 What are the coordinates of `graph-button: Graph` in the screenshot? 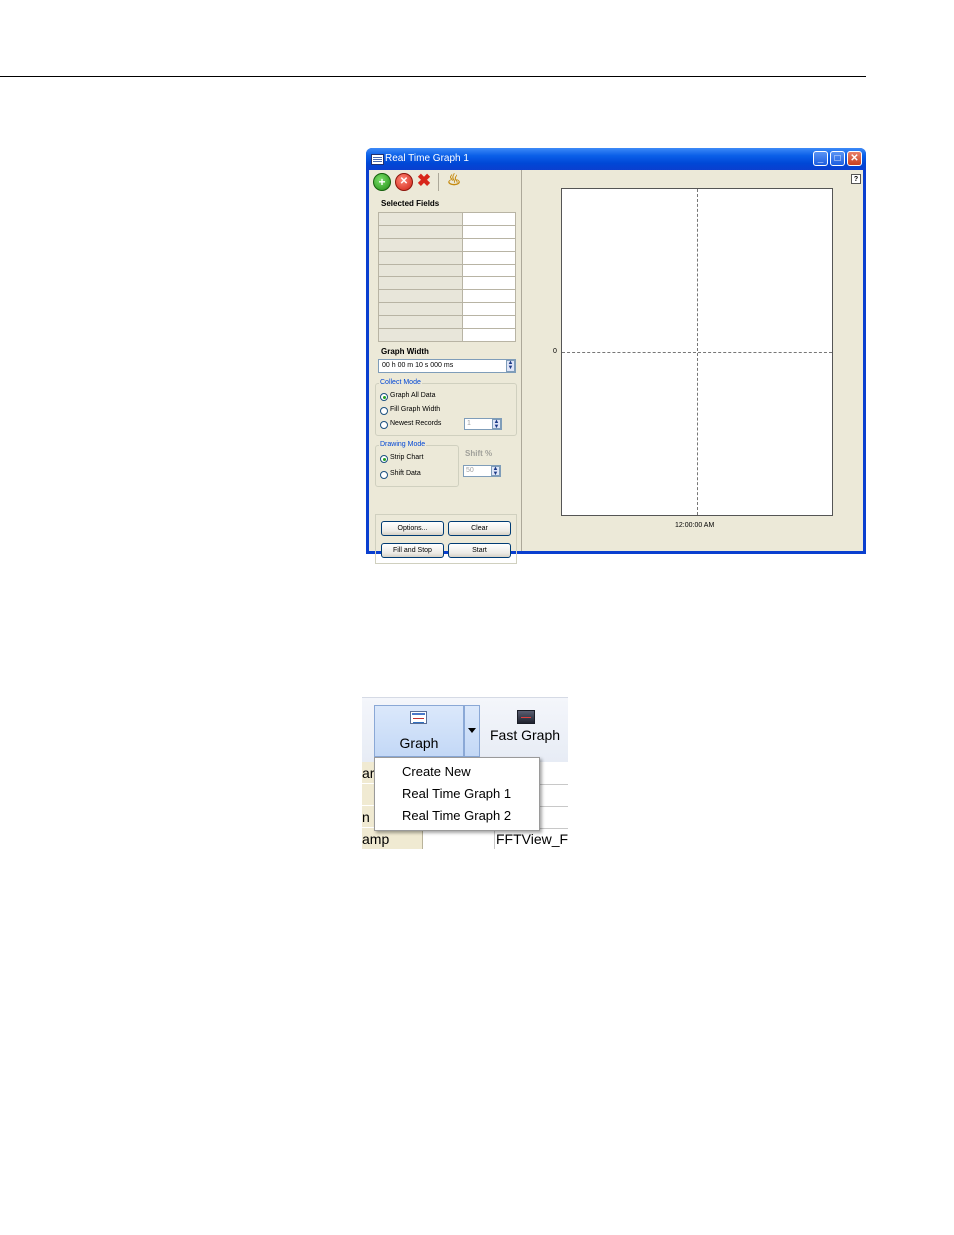 It's located at (419, 731).